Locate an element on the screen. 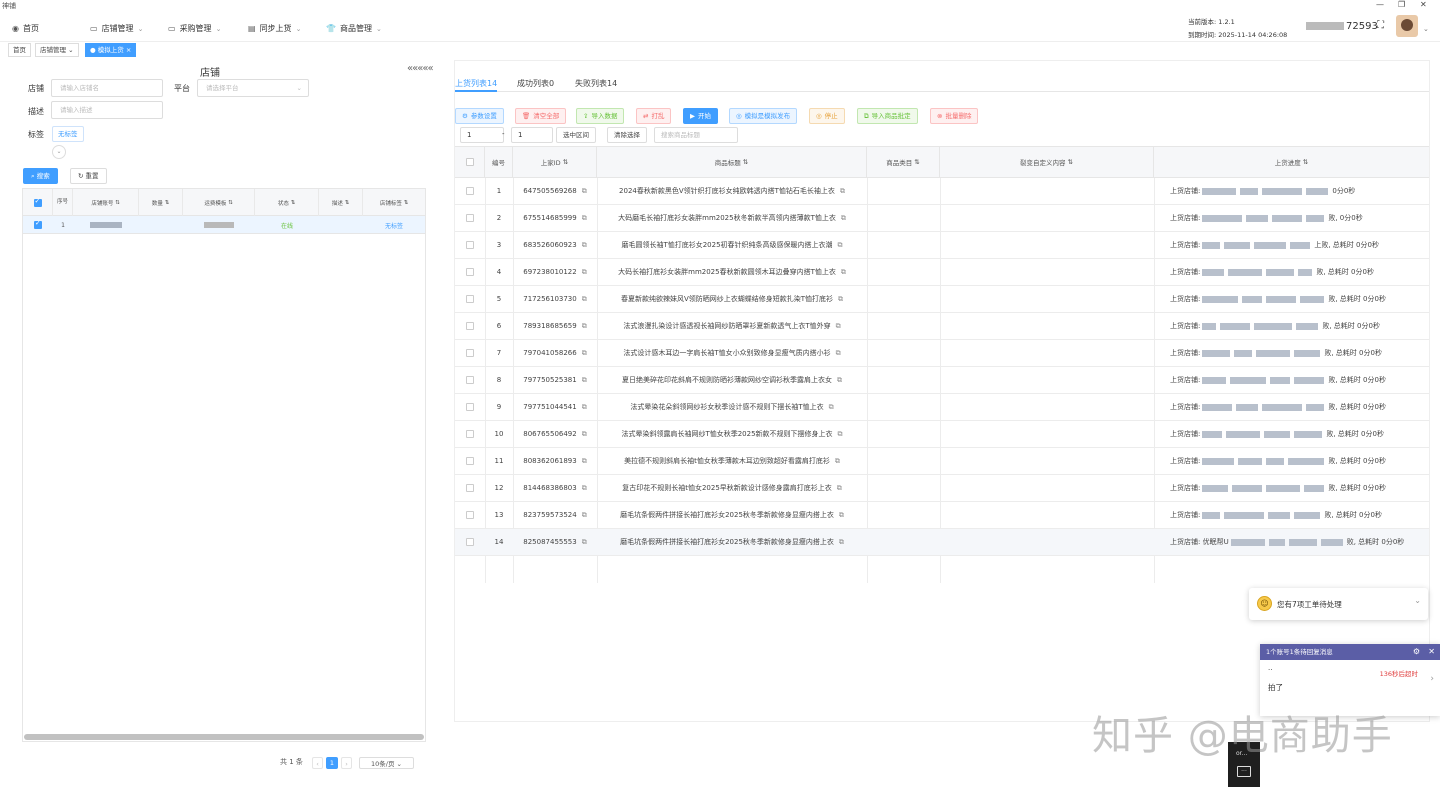  page-number: 1 is located at coordinates (332, 763).